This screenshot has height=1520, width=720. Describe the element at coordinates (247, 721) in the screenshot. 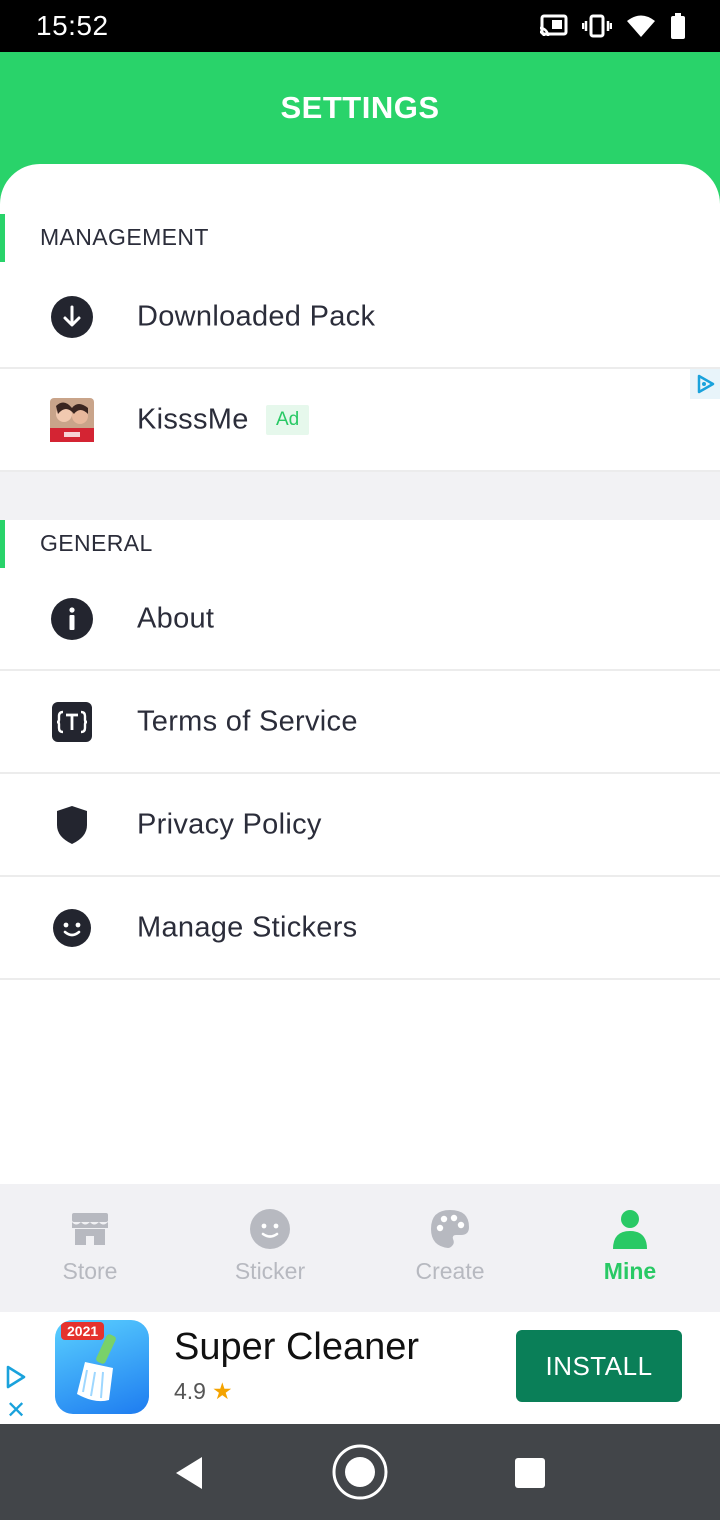

I see `settings-item-label: Terms of Service` at that location.